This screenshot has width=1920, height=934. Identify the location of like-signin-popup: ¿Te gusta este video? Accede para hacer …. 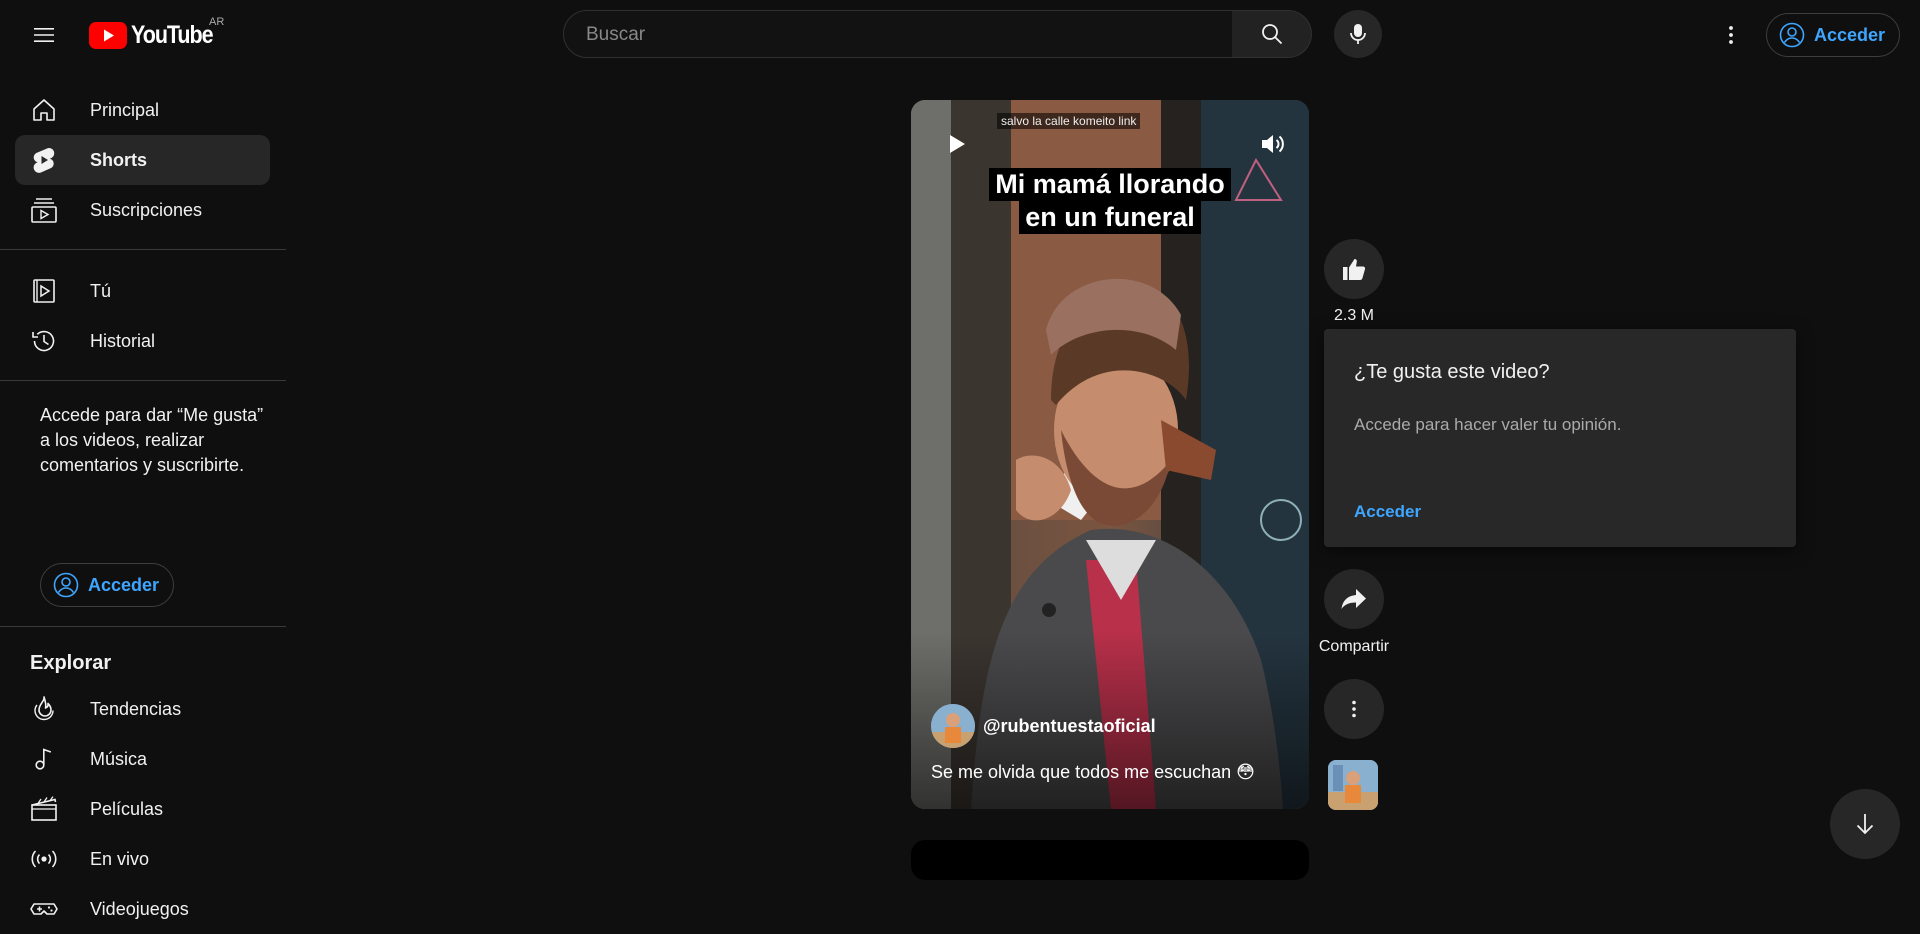
(1560, 438).